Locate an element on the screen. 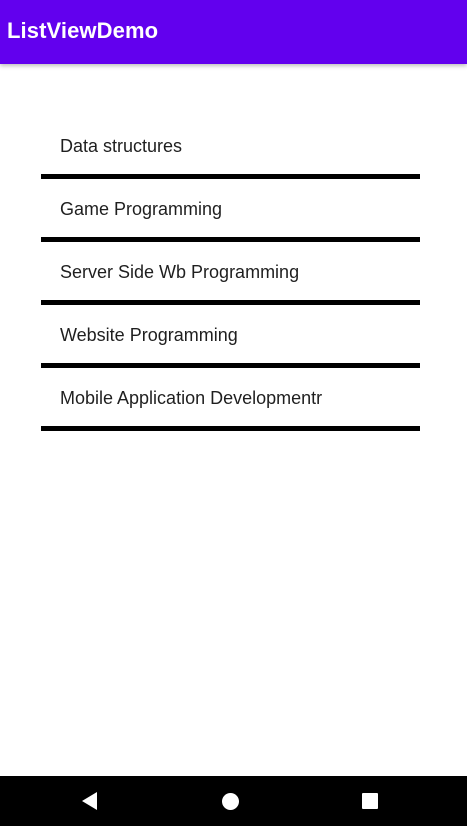 This screenshot has width=467, height=826. list-item: Server Side Wb Programming is located at coordinates (230, 273).